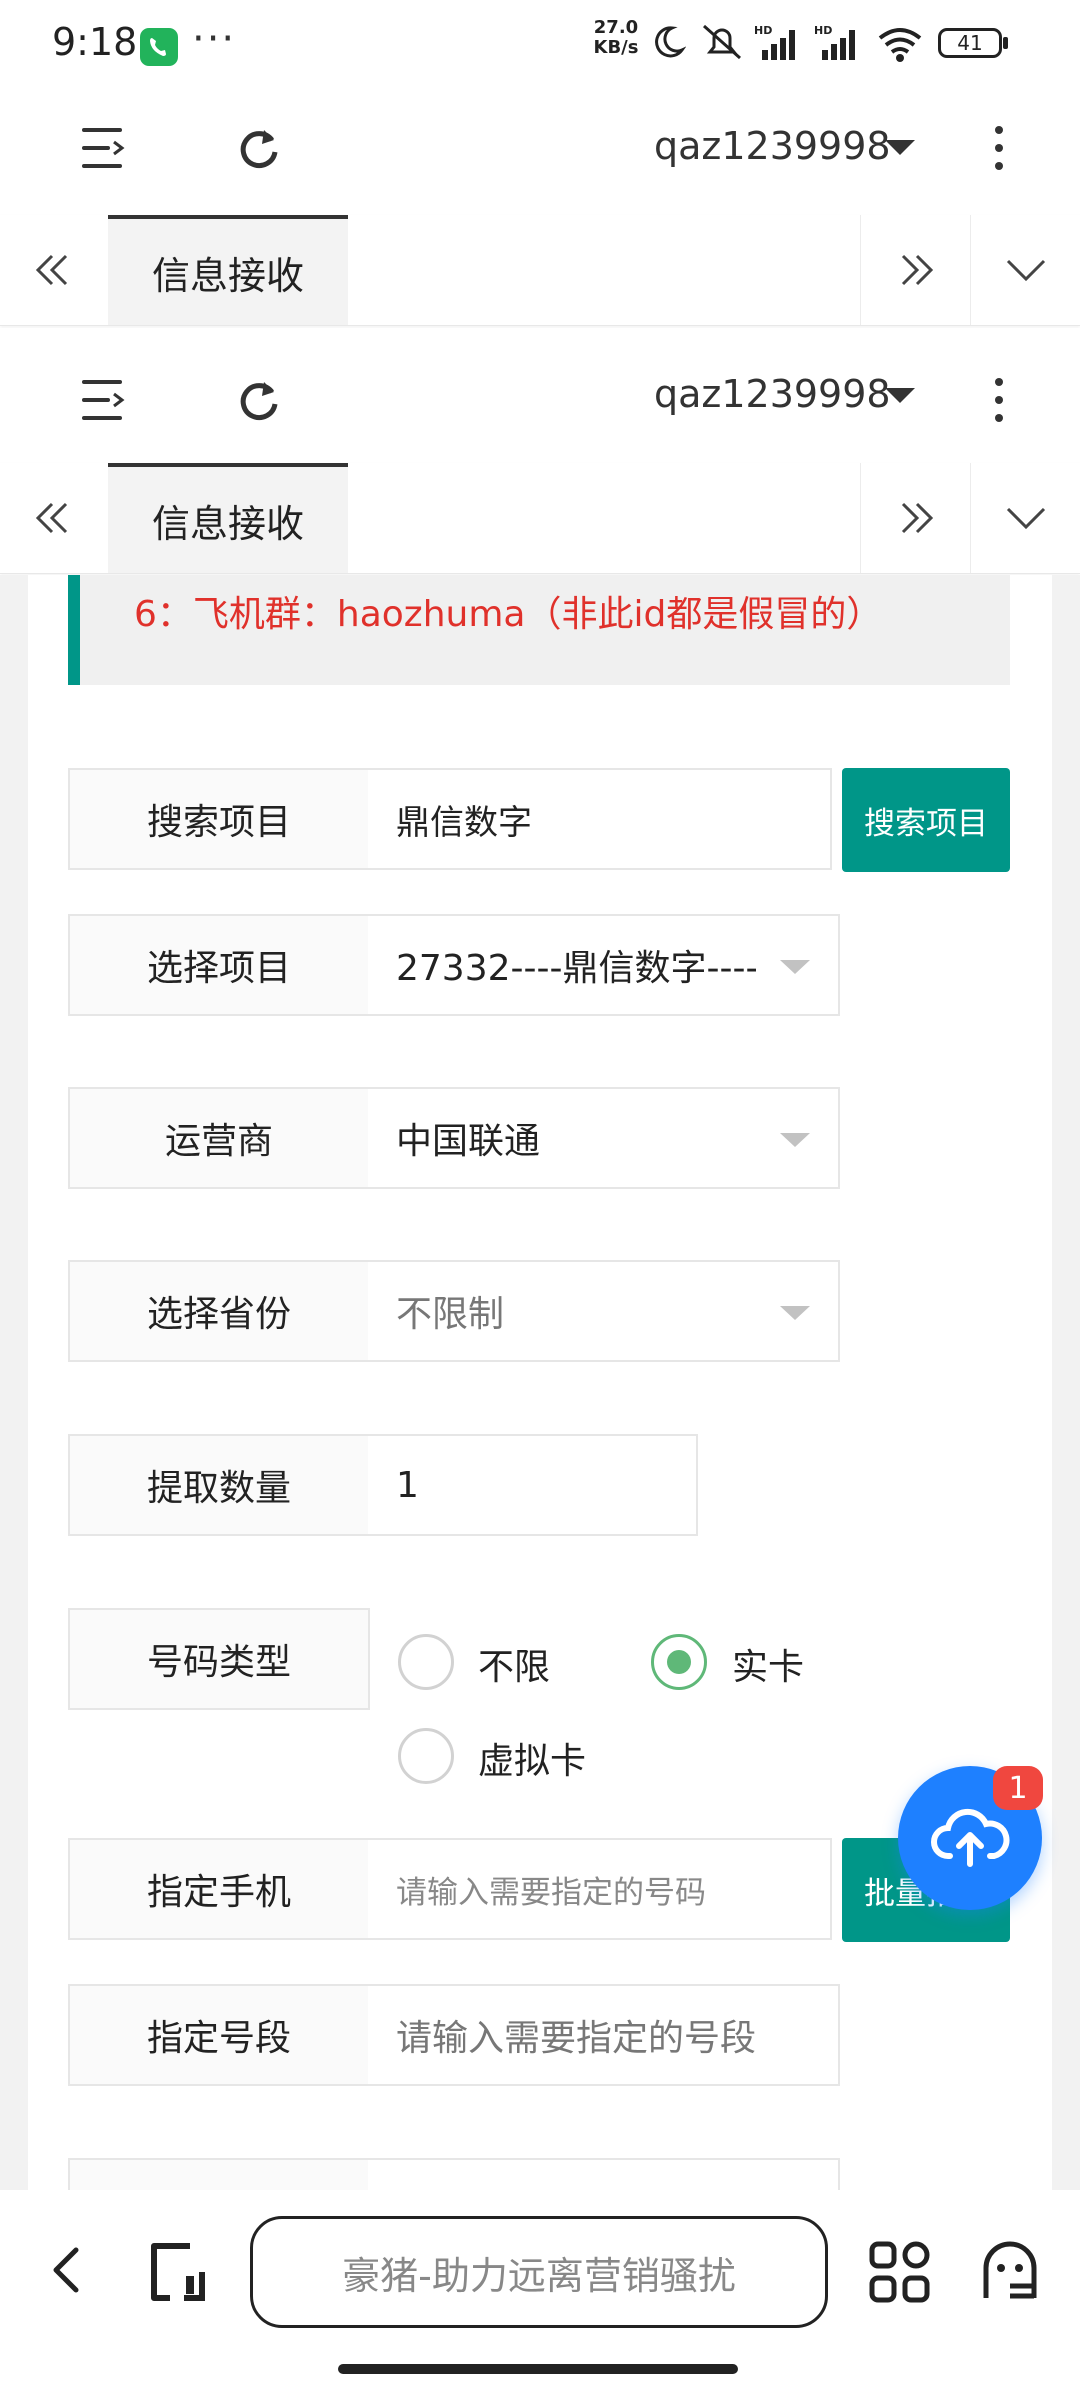 This screenshot has width=1080, height=2400. I want to click on notice-block: 6：飞机群：haozhuma（非此id都是假冒的）, so click(539, 630).